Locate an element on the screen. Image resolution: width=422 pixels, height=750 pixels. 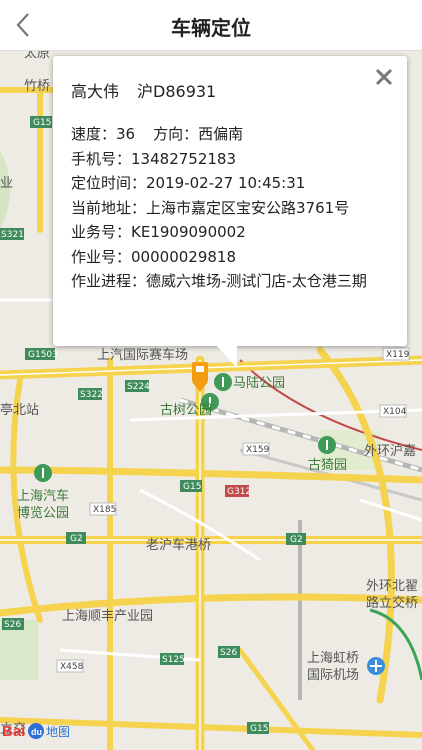
svg-text: X458 is located at coordinates (72, 667).